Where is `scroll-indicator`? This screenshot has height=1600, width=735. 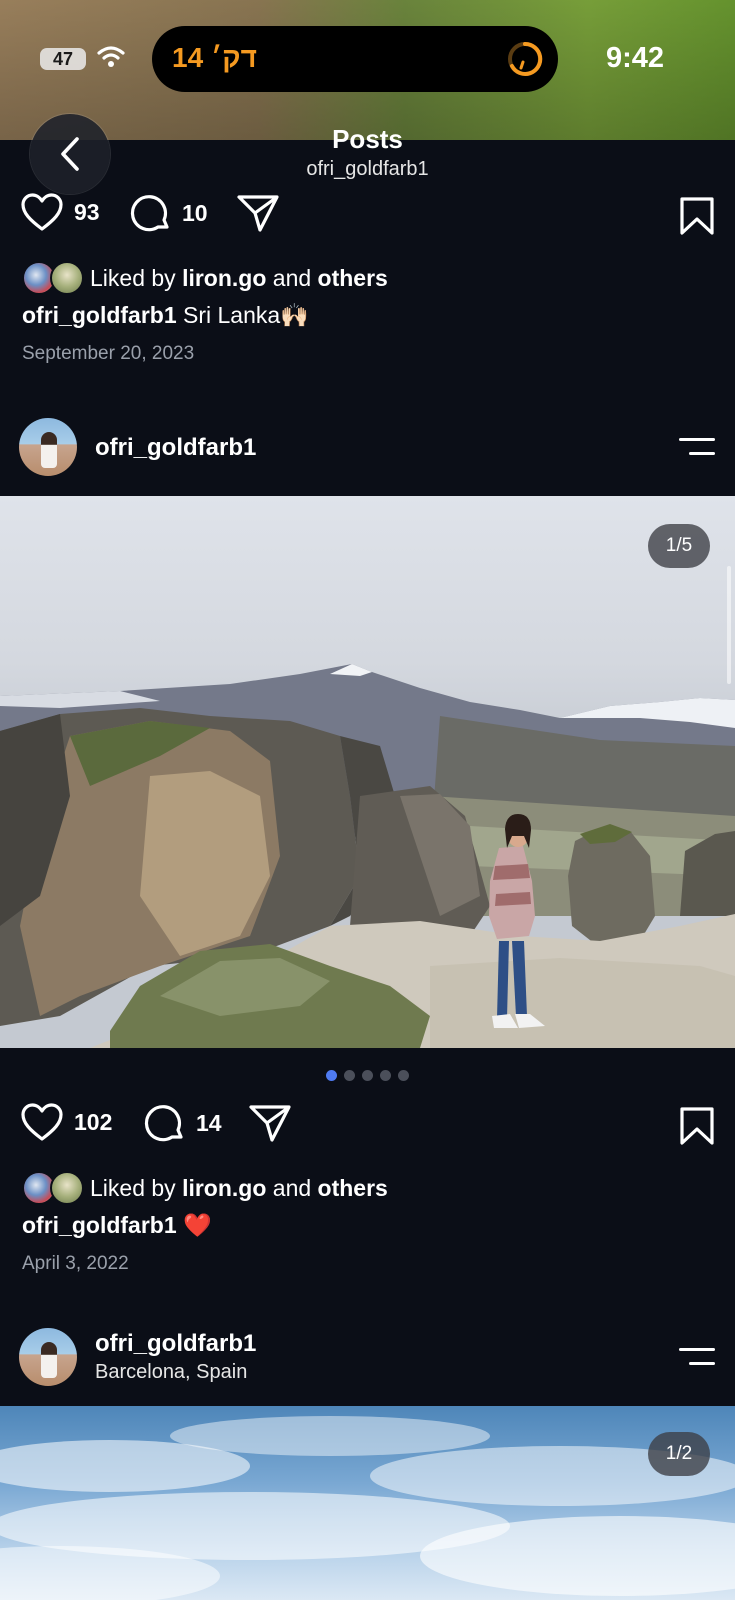 scroll-indicator is located at coordinates (729, 625).